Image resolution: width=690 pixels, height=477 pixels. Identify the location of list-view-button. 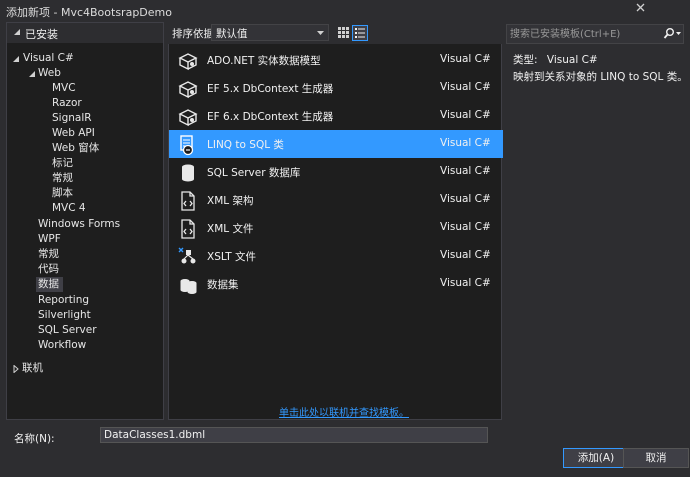
(360, 33).